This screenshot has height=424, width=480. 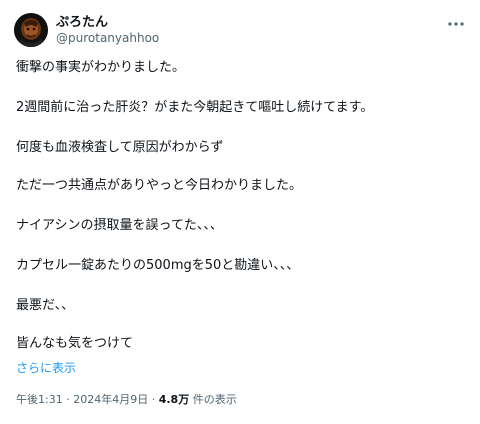 What do you see at coordinates (75, 343) in the screenshot?
I see `tweet-line: 皆んなも気をつけて` at bounding box center [75, 343].